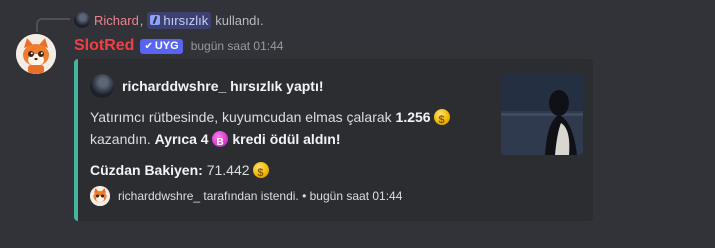  Describe the element at coordinates (413, 117) in the screenshot. I see `earned-amount: 1.256` at that location.